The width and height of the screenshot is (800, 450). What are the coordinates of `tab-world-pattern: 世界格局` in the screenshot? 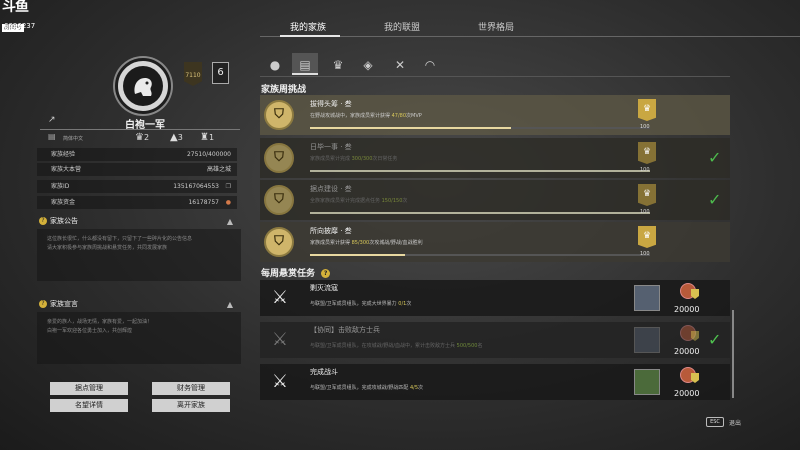 It's located at (496, 26).